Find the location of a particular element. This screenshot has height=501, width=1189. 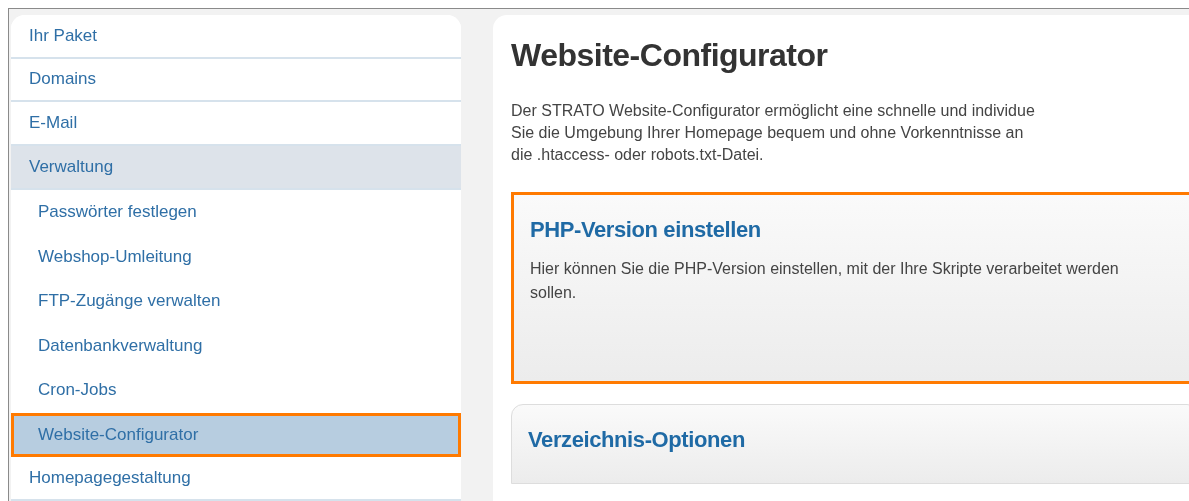

sidebar-subitem: Website-Configurator is located at coordinates (236, 435).